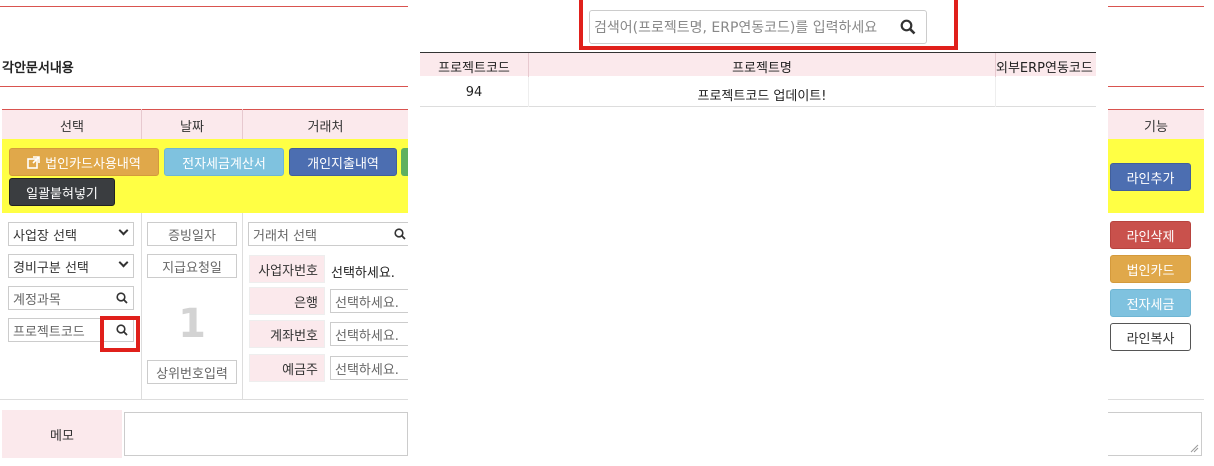  I want to click on project-code-placeholder: 프로젝트코드, so click(49, 332).